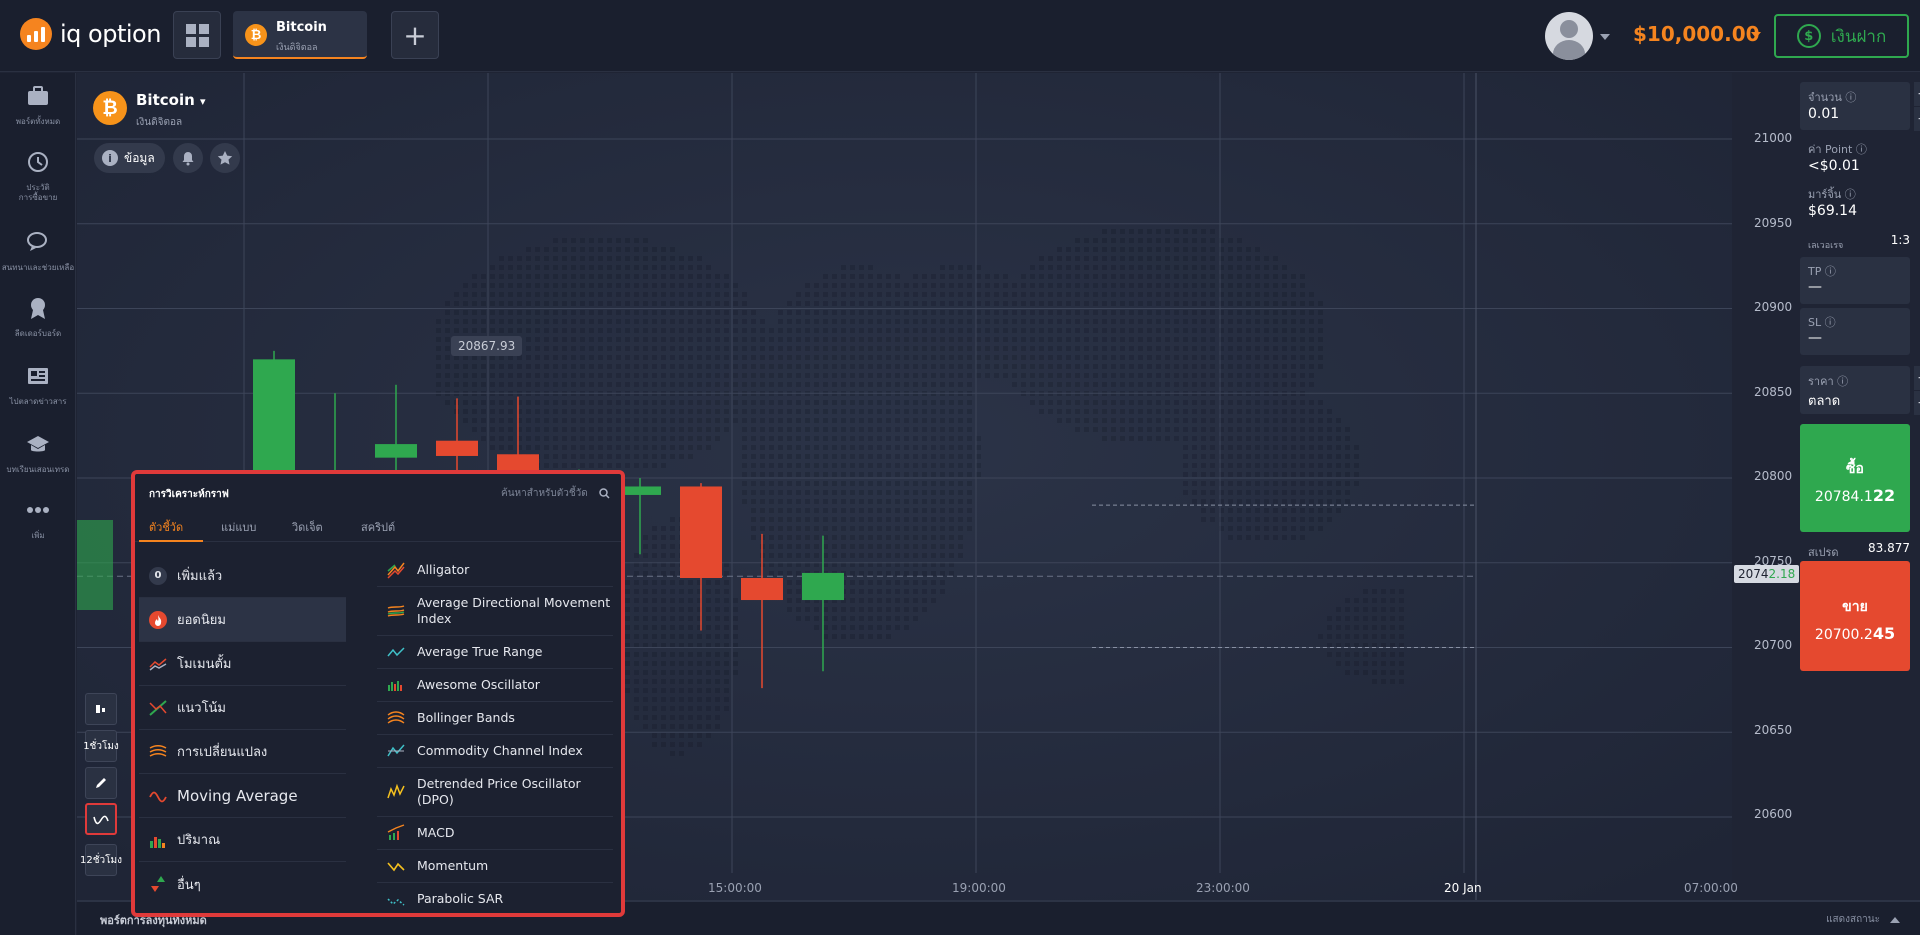 The width and height of the screenshot is (1920, 935). I want to click on time-axis-label: 23:00:00, so click(1223, 888).